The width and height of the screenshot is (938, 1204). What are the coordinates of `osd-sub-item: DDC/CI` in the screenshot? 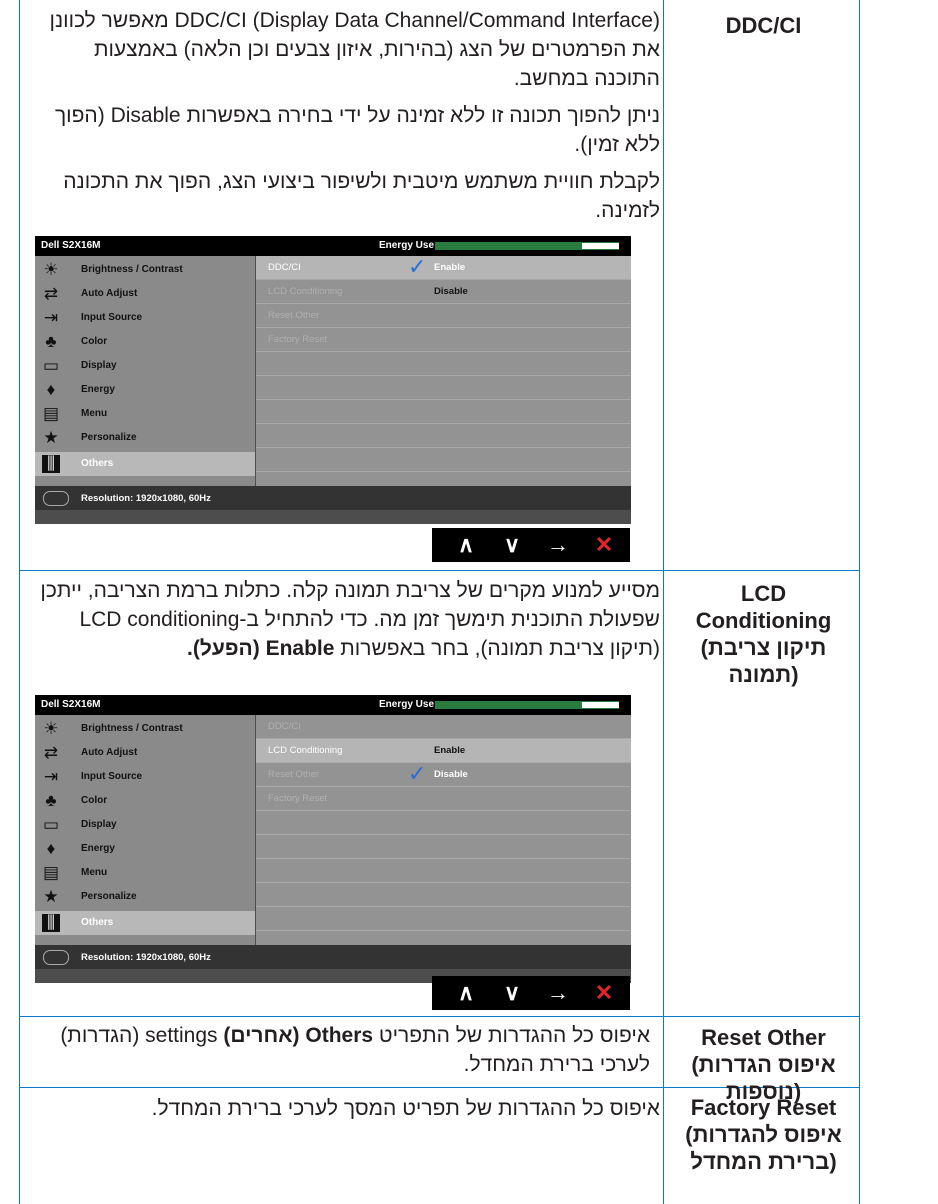 It's located at (443, 727).